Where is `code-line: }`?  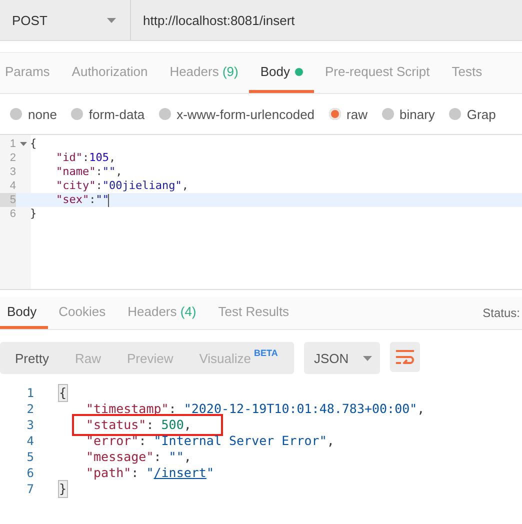 code-line: } is located at coordinates (33, 214).